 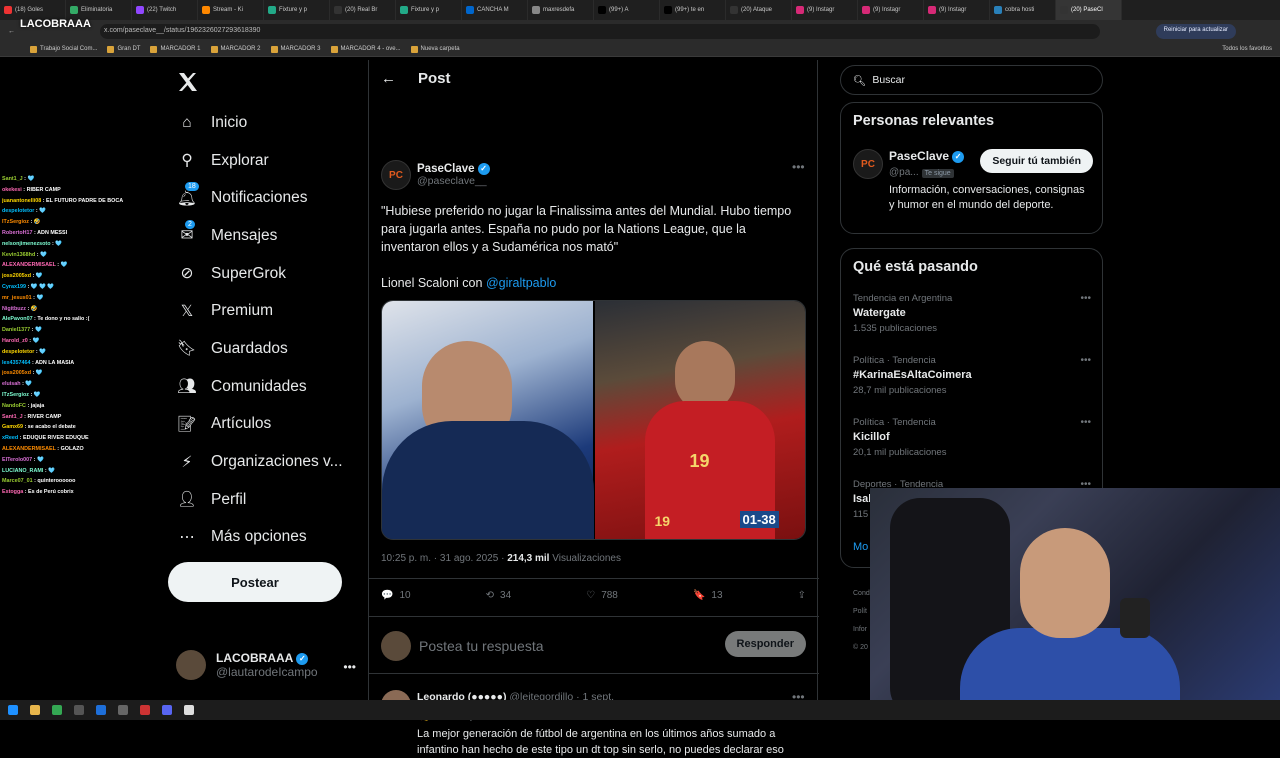 What do you see at coordinates (919, 156) in the screenshot?
I see `relevant-name: PaseClave` at bounding box center [919, 156].